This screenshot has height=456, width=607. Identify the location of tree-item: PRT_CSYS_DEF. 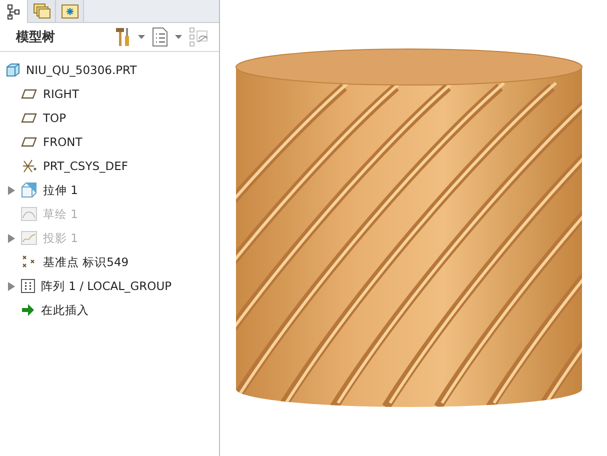
(109, 166).